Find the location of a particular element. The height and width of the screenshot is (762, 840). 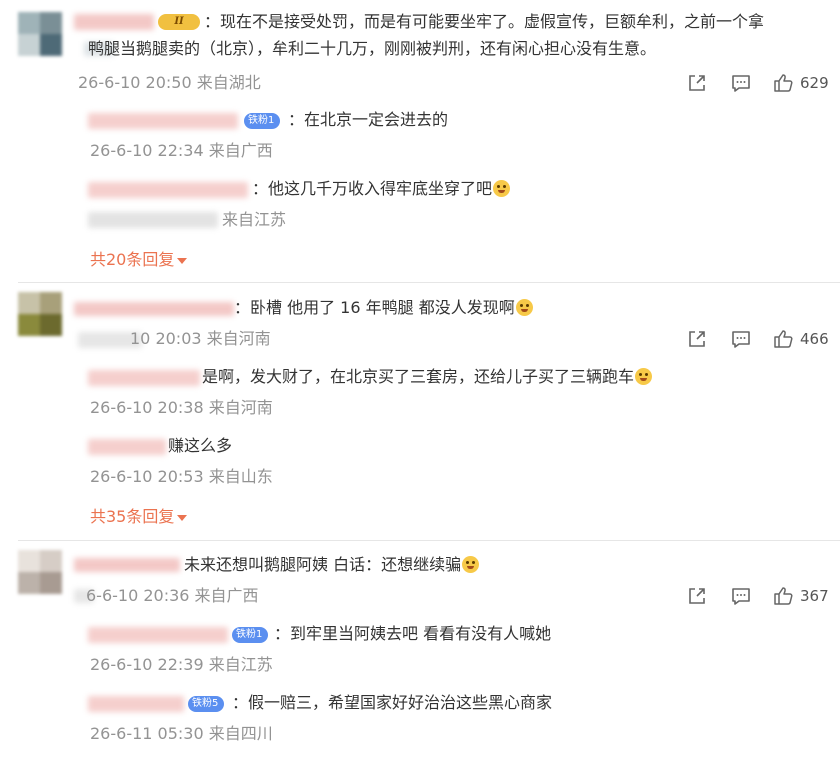

reply-text: ：他这几千万收入得牢底坐穿了吧 is located at coordinates (381, 189).